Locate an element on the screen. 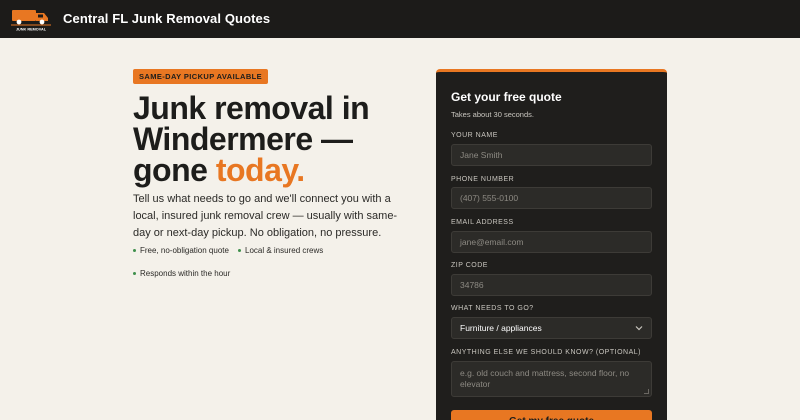 Image resolution: width=800 pixels, height=420 pixels. name-label: YOUR NAME is located at coordinates (474, 135).